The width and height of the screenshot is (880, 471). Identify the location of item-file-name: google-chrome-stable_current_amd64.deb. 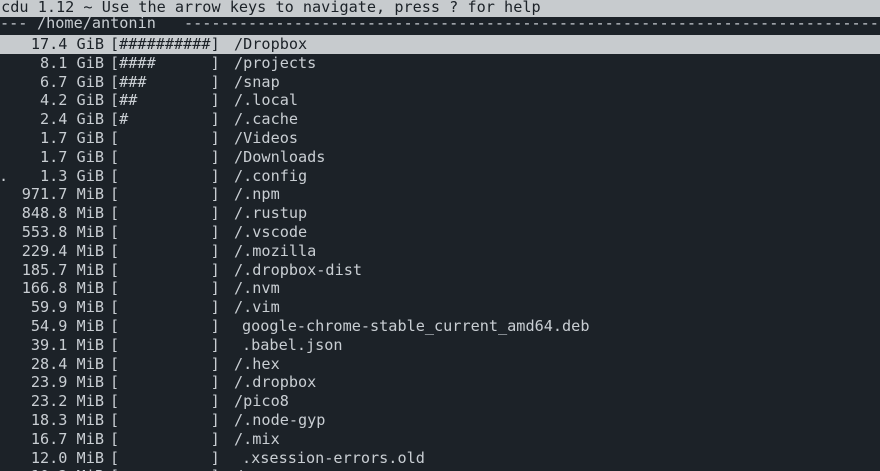
(416, 325).